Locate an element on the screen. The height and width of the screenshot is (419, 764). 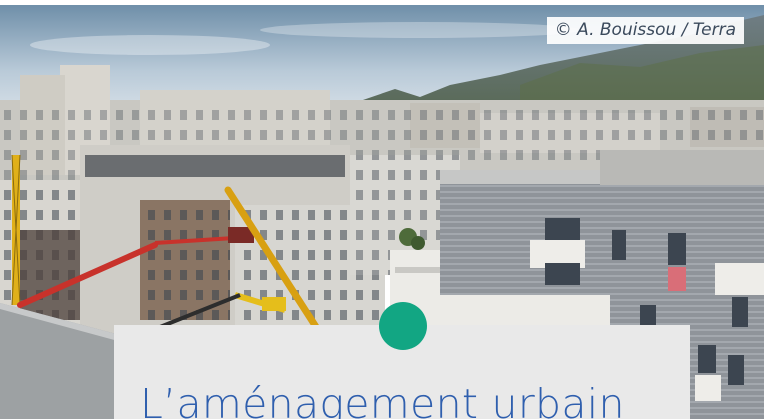
section-title: L’aménagement urbain is located at coordinates (382, 399).